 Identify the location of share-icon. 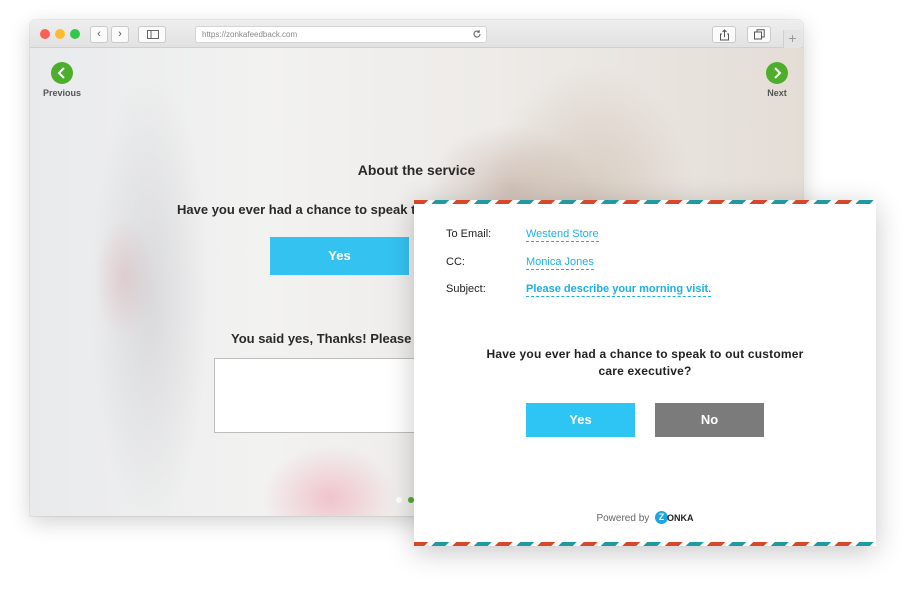
(724, 35).